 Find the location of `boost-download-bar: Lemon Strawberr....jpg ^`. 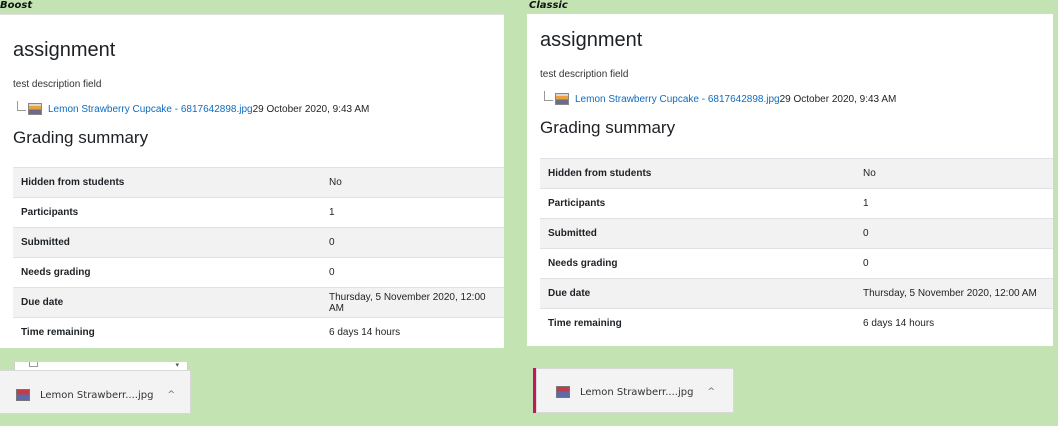

boost-download-bar: Lemon Strawberr....jpg ^ is located at coordinates (95, 392).